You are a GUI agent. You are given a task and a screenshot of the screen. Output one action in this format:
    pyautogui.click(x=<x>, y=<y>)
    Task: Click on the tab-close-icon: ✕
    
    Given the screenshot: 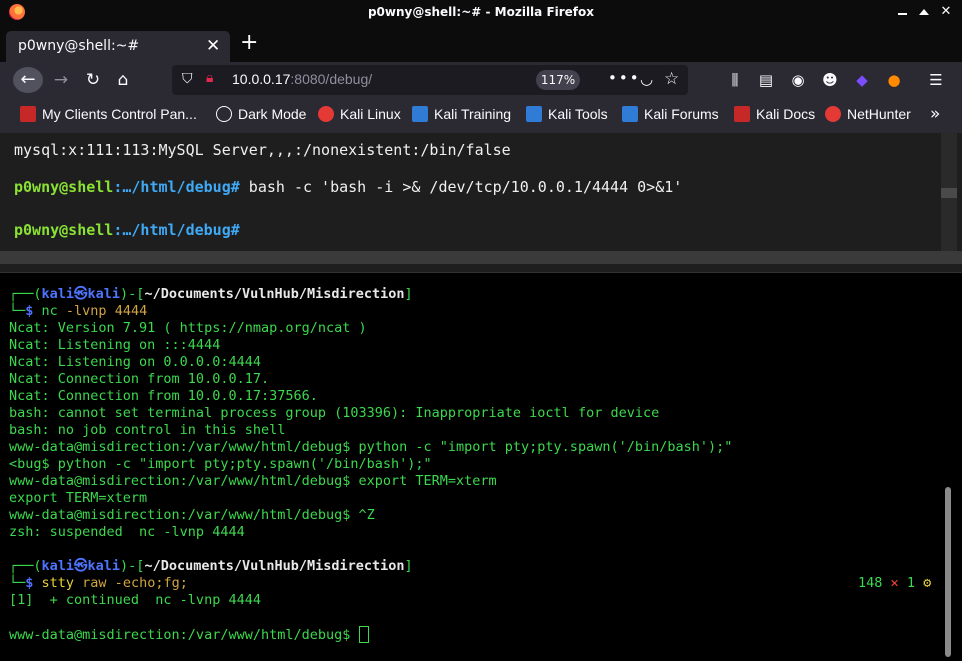 What is the action you would take?
    pyautogui.click(x=213, y=46)
    